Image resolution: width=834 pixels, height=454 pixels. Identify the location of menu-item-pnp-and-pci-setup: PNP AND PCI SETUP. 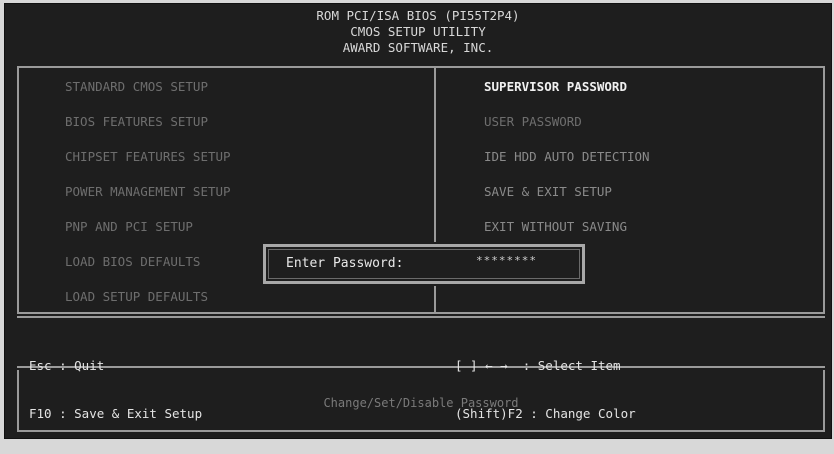
(148, 233).